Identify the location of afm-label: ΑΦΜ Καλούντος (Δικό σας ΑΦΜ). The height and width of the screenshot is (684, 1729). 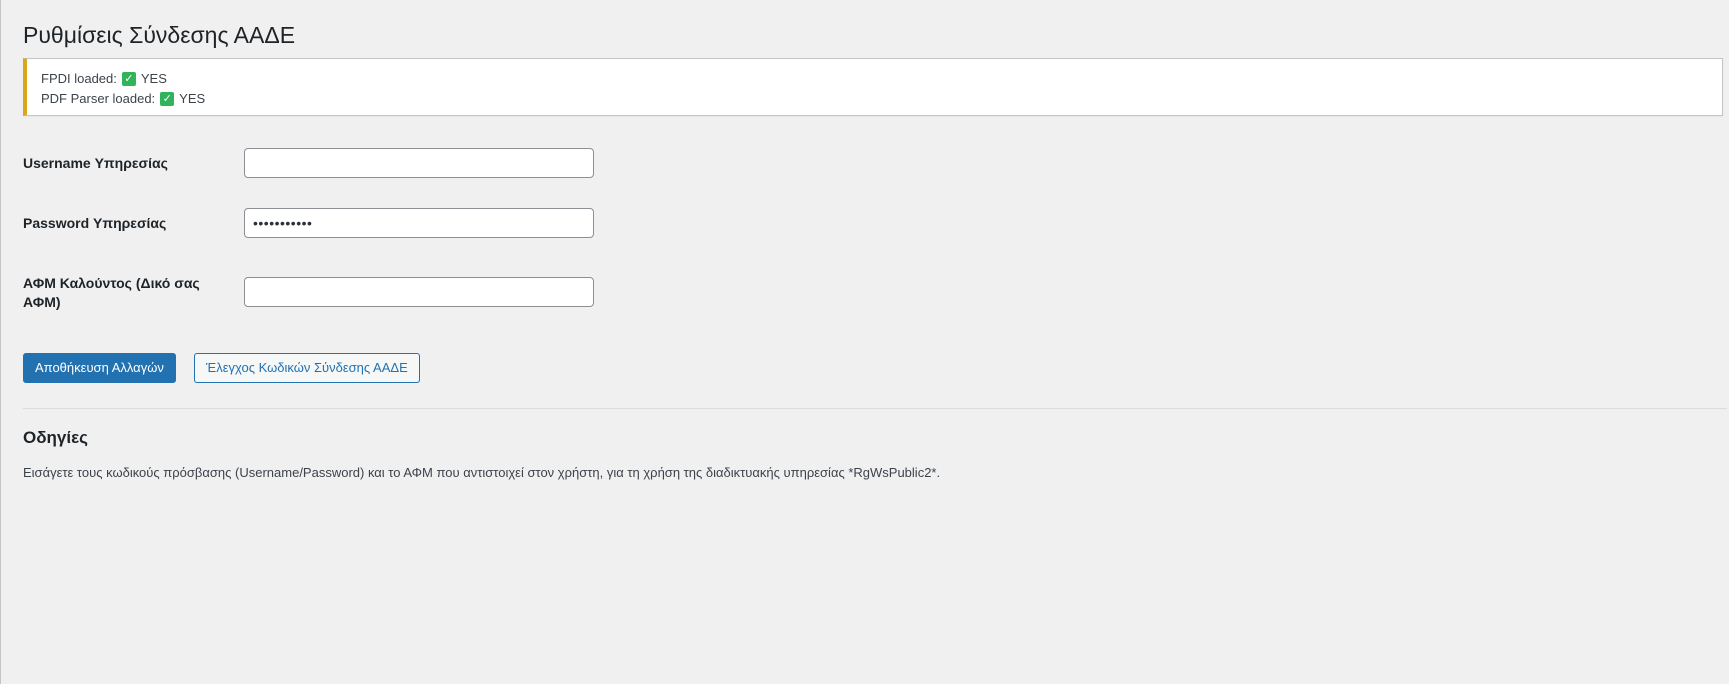
(111, 292).